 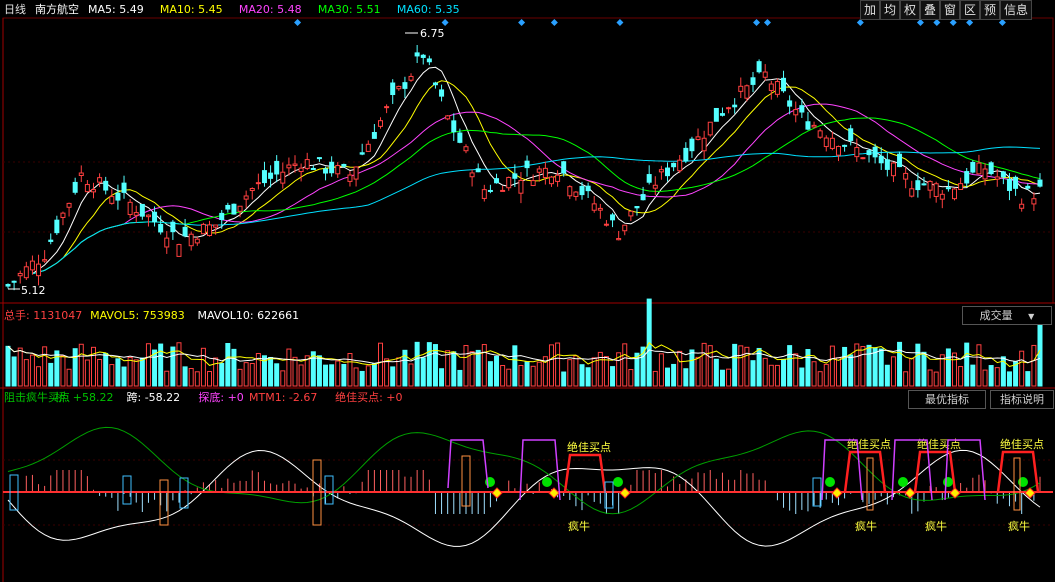 What do you see at coordinates (283, 397) in the screenshot?
I see `ind-legend-item: MTM1: -2.67` at bounding box center [283, 397].